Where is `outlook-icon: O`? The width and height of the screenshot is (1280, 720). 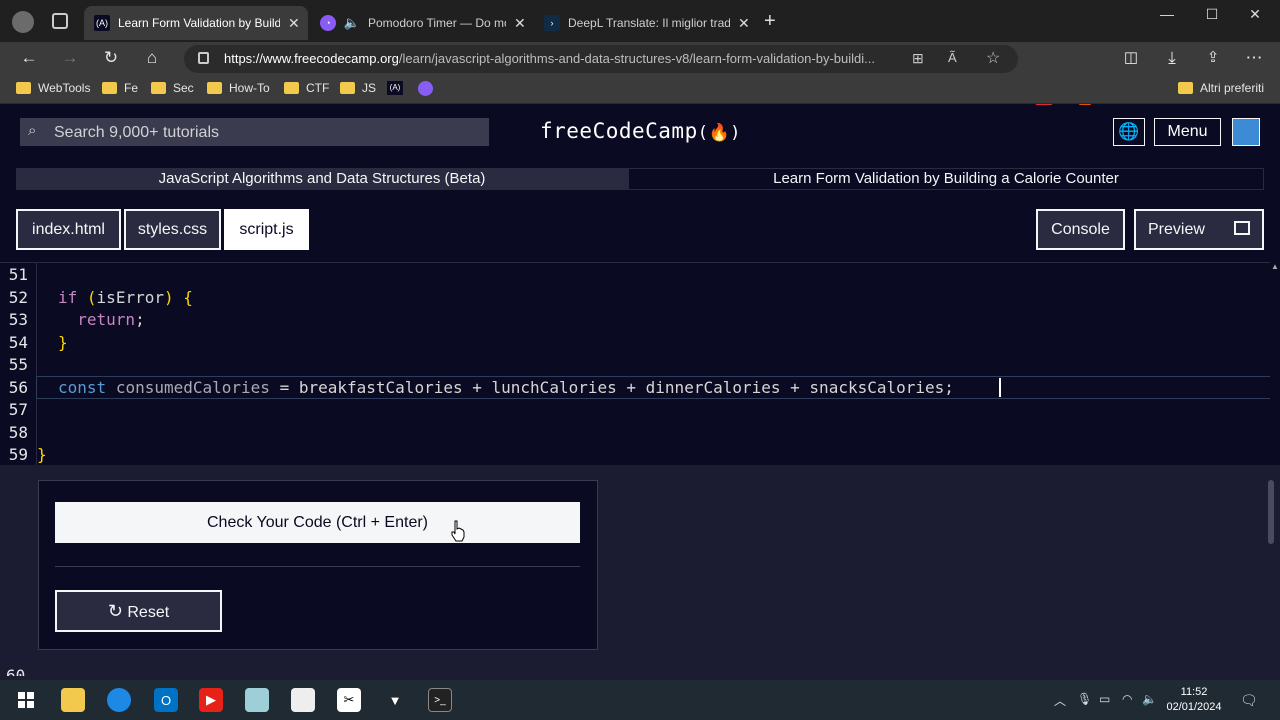
outlook-icon: O is located at coordinates (166, 700).